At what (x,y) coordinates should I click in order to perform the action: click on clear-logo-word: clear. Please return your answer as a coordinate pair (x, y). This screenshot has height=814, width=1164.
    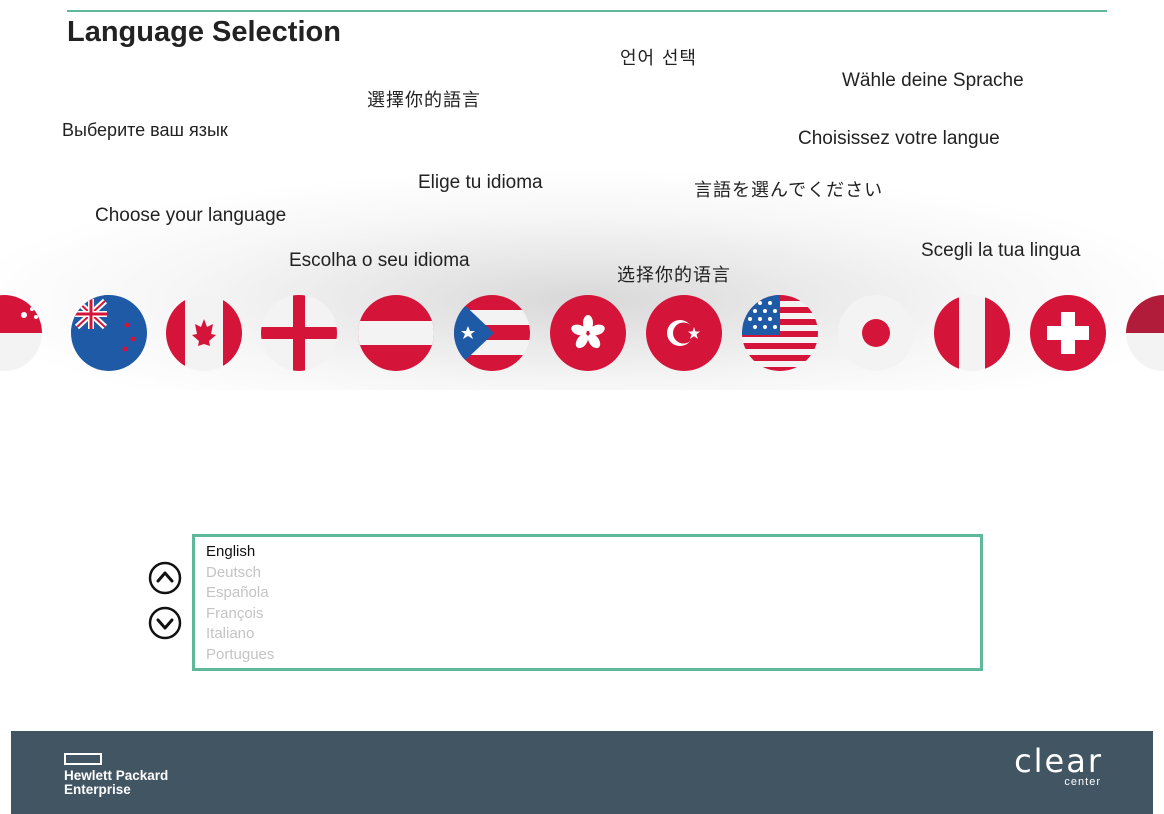
    Looking at the image, I should click on (1058, 761).